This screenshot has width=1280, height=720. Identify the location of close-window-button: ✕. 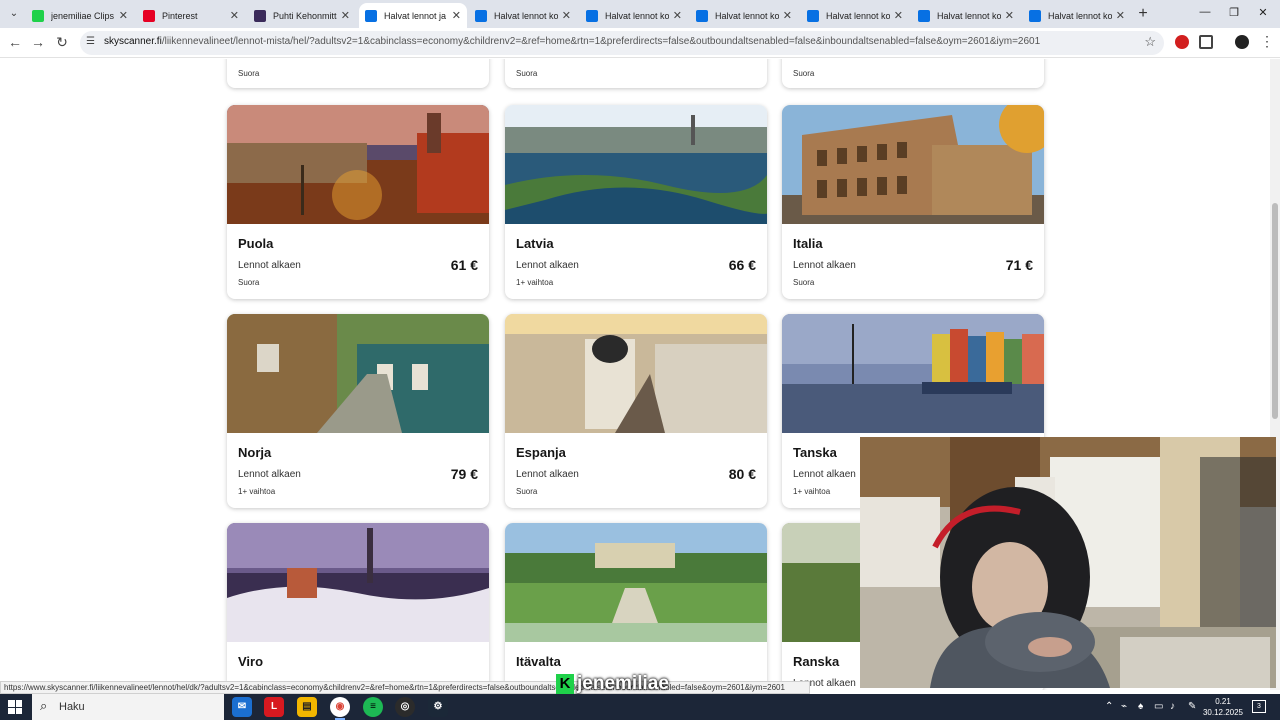
(1263, 12).